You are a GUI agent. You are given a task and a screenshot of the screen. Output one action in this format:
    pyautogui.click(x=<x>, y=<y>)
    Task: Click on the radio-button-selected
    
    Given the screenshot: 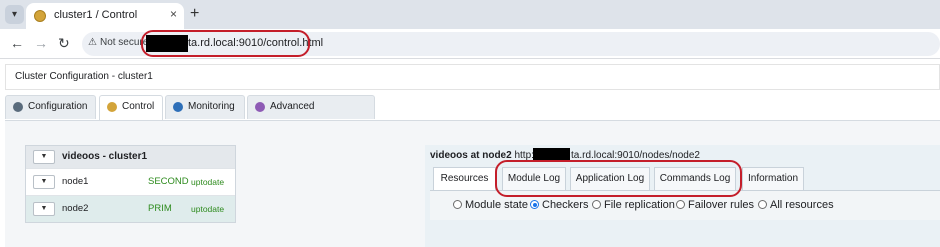 What is the action you would take?
    pyautogui.click(x=534, y=204)
    